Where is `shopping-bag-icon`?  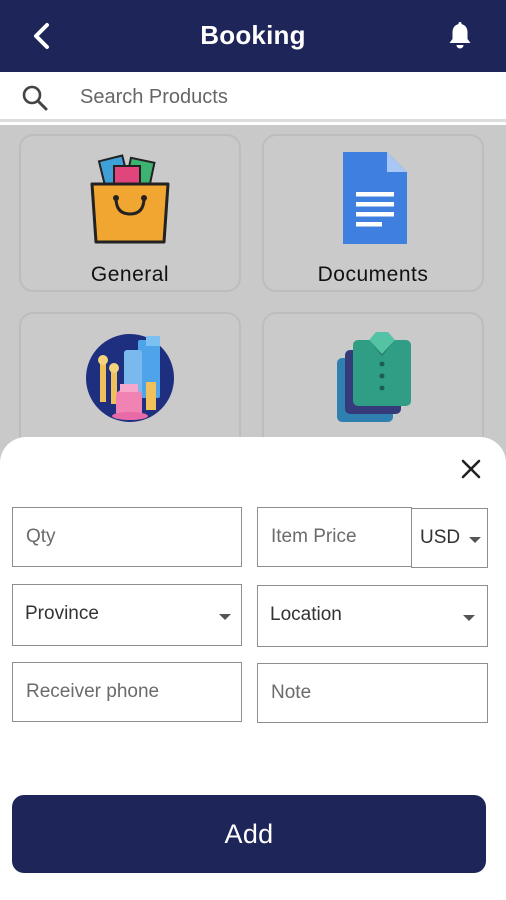 shopping-bag-icon is located at coordinates (130, 199).